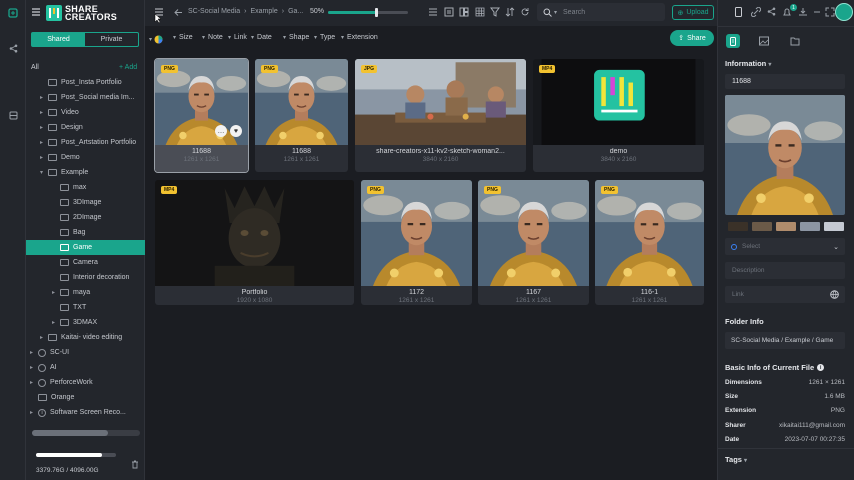  Describe the element at coordinates (433, 12) in the screenshot. I see `list-view-icon` at that location.